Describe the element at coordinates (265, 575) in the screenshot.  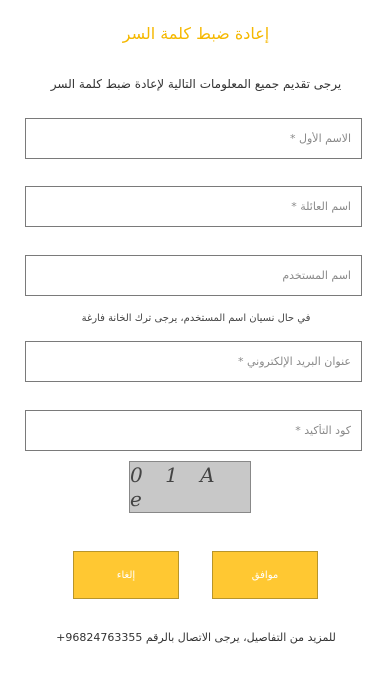
I see `ok-button: موافق` at that location.